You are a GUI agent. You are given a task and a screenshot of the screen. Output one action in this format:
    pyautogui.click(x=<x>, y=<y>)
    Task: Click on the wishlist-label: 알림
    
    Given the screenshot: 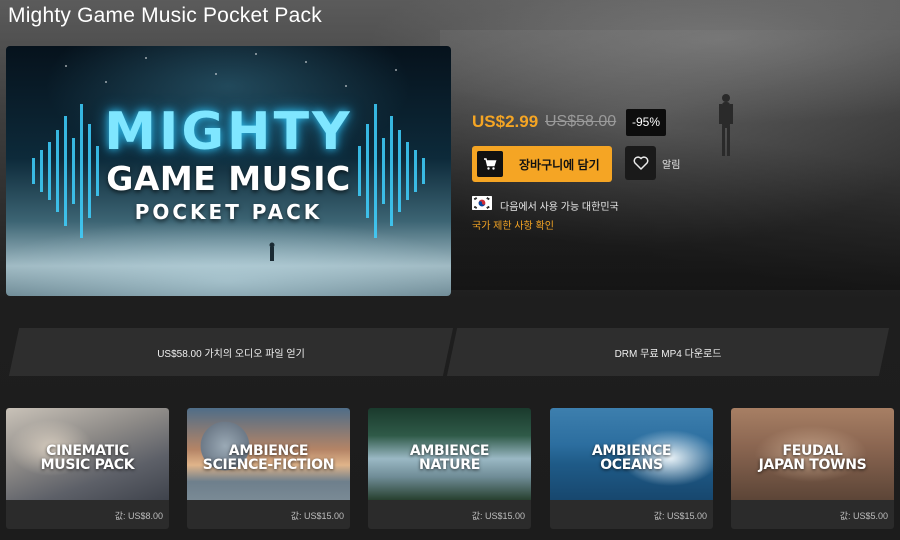 What is the action you would take?
    pyautogui.click(x=671, y=165)
    